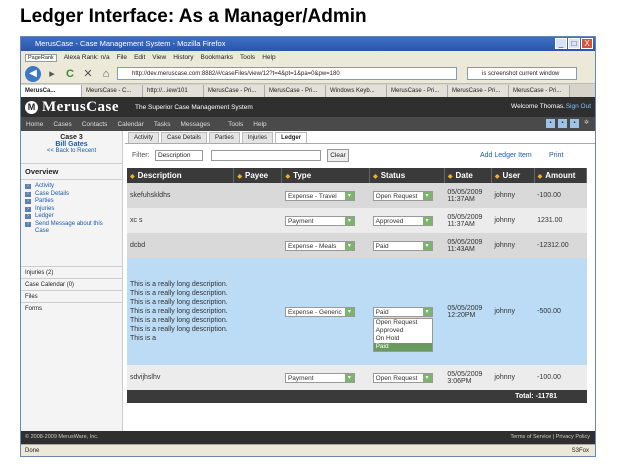 Image resolution: width=617 pixels, height=469 pixels. What do you see at coordinates (71, 296) in the screenshot?
I see `sidebar-section-files: Files` at bounding box center [71, 296].